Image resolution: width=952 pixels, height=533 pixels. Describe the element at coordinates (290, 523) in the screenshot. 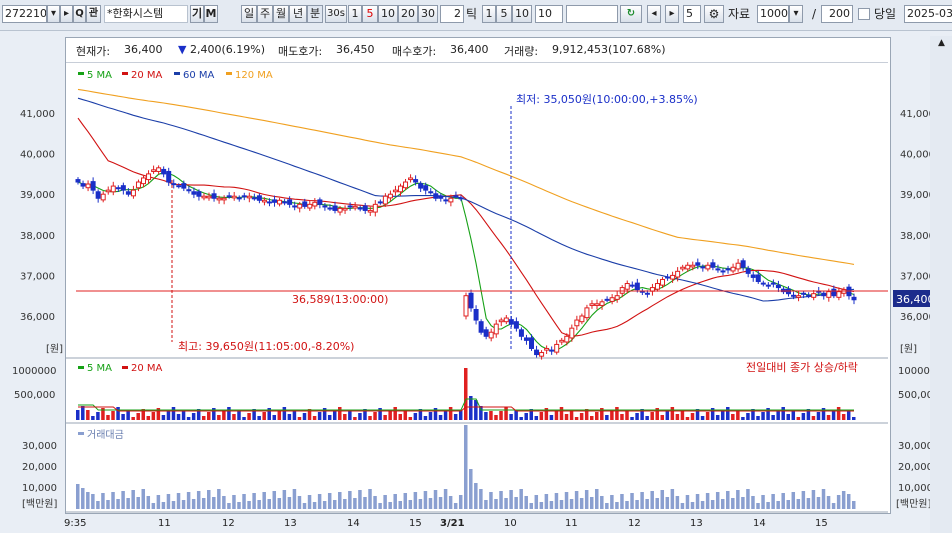

I see `x-axis-label-3: 13` at that location.